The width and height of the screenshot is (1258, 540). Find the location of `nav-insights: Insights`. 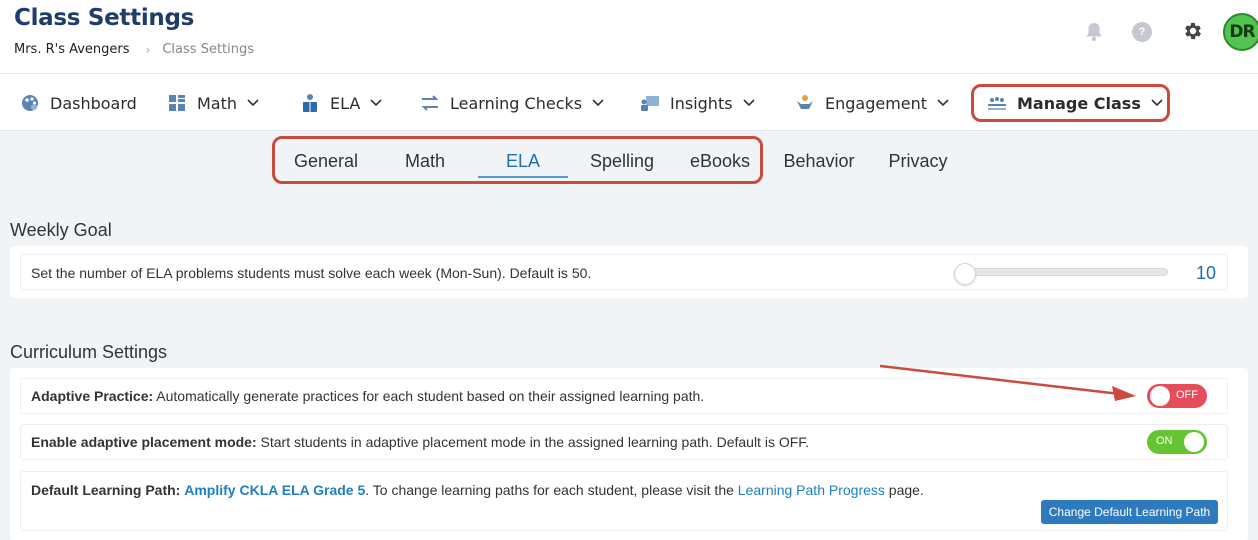

nav-insights: Insights is located at coordinates (697, 103).